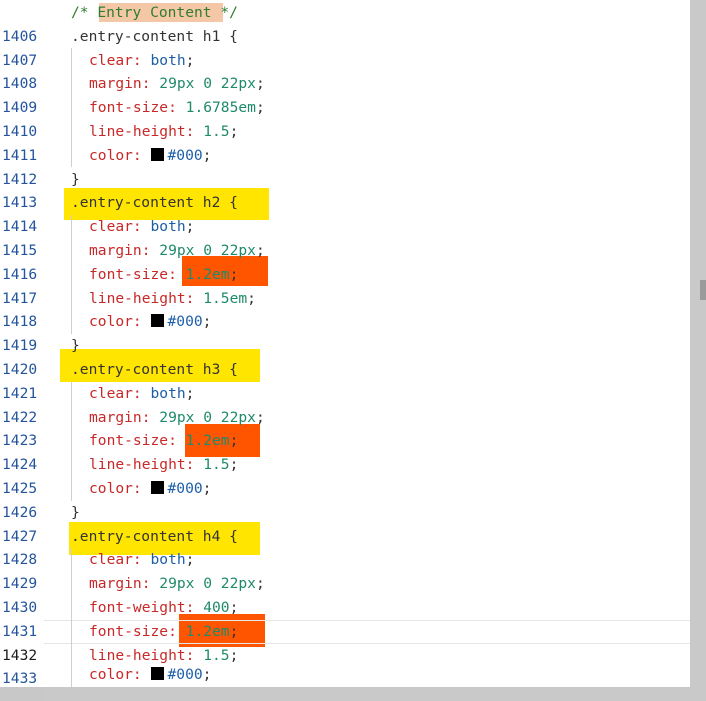 This screenshot has height=701, width=706. What do you see at coordinates (375, 694) in the screenshot?
I see `horizontal-scrollbar` at bounding box center [375, 694].